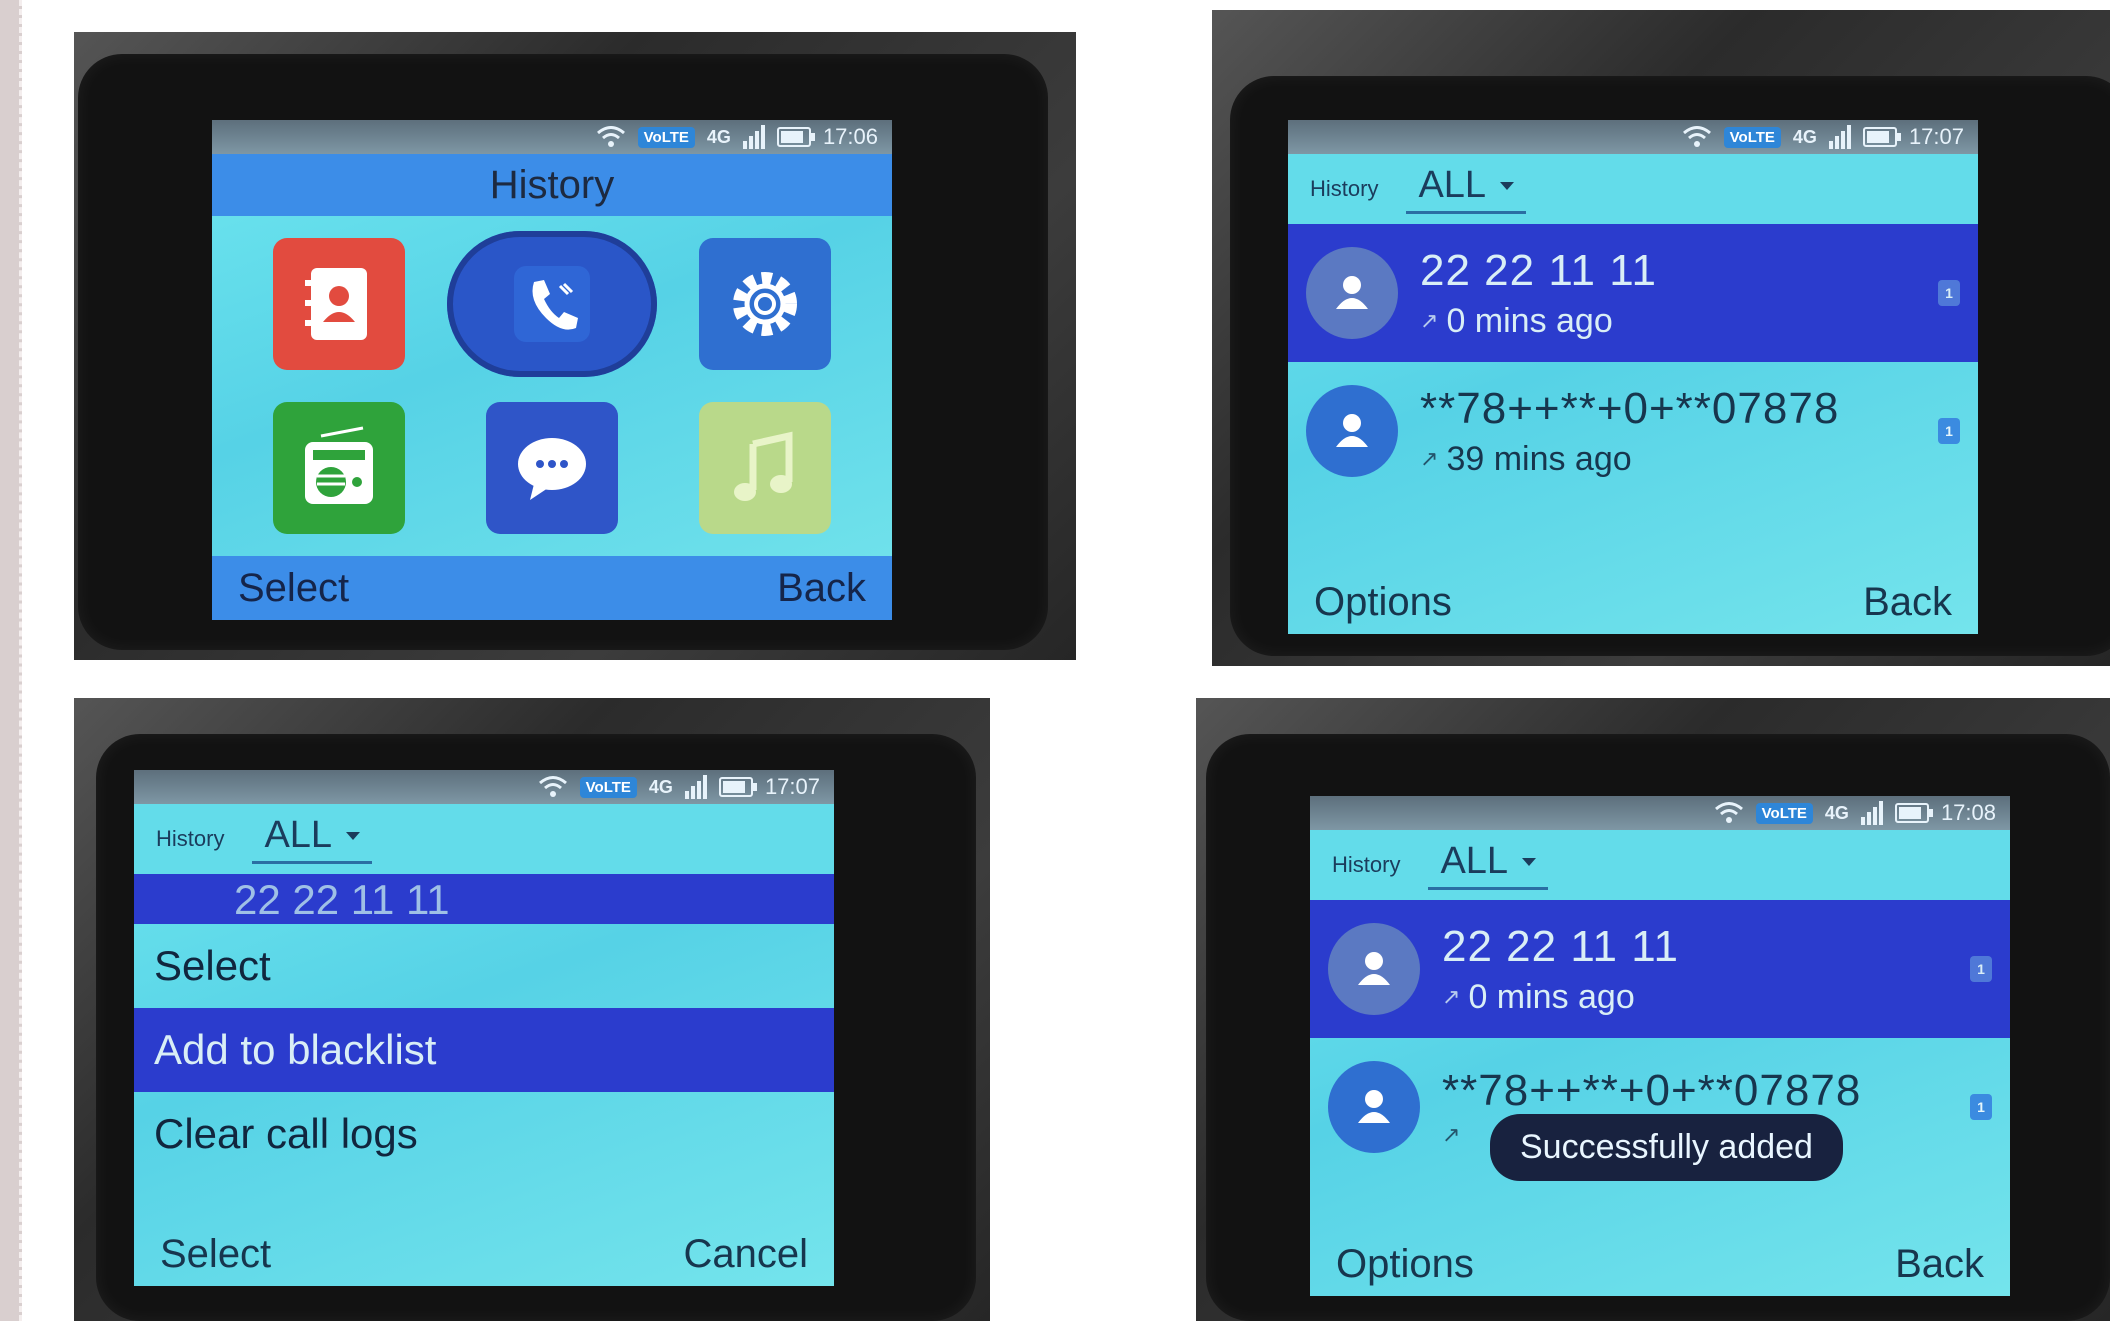 The height and width of the screenshot is (1321, 2110). Describe the element at coordinates (850, 136) in the screenshot. I see `clock: 17:06` at that location.